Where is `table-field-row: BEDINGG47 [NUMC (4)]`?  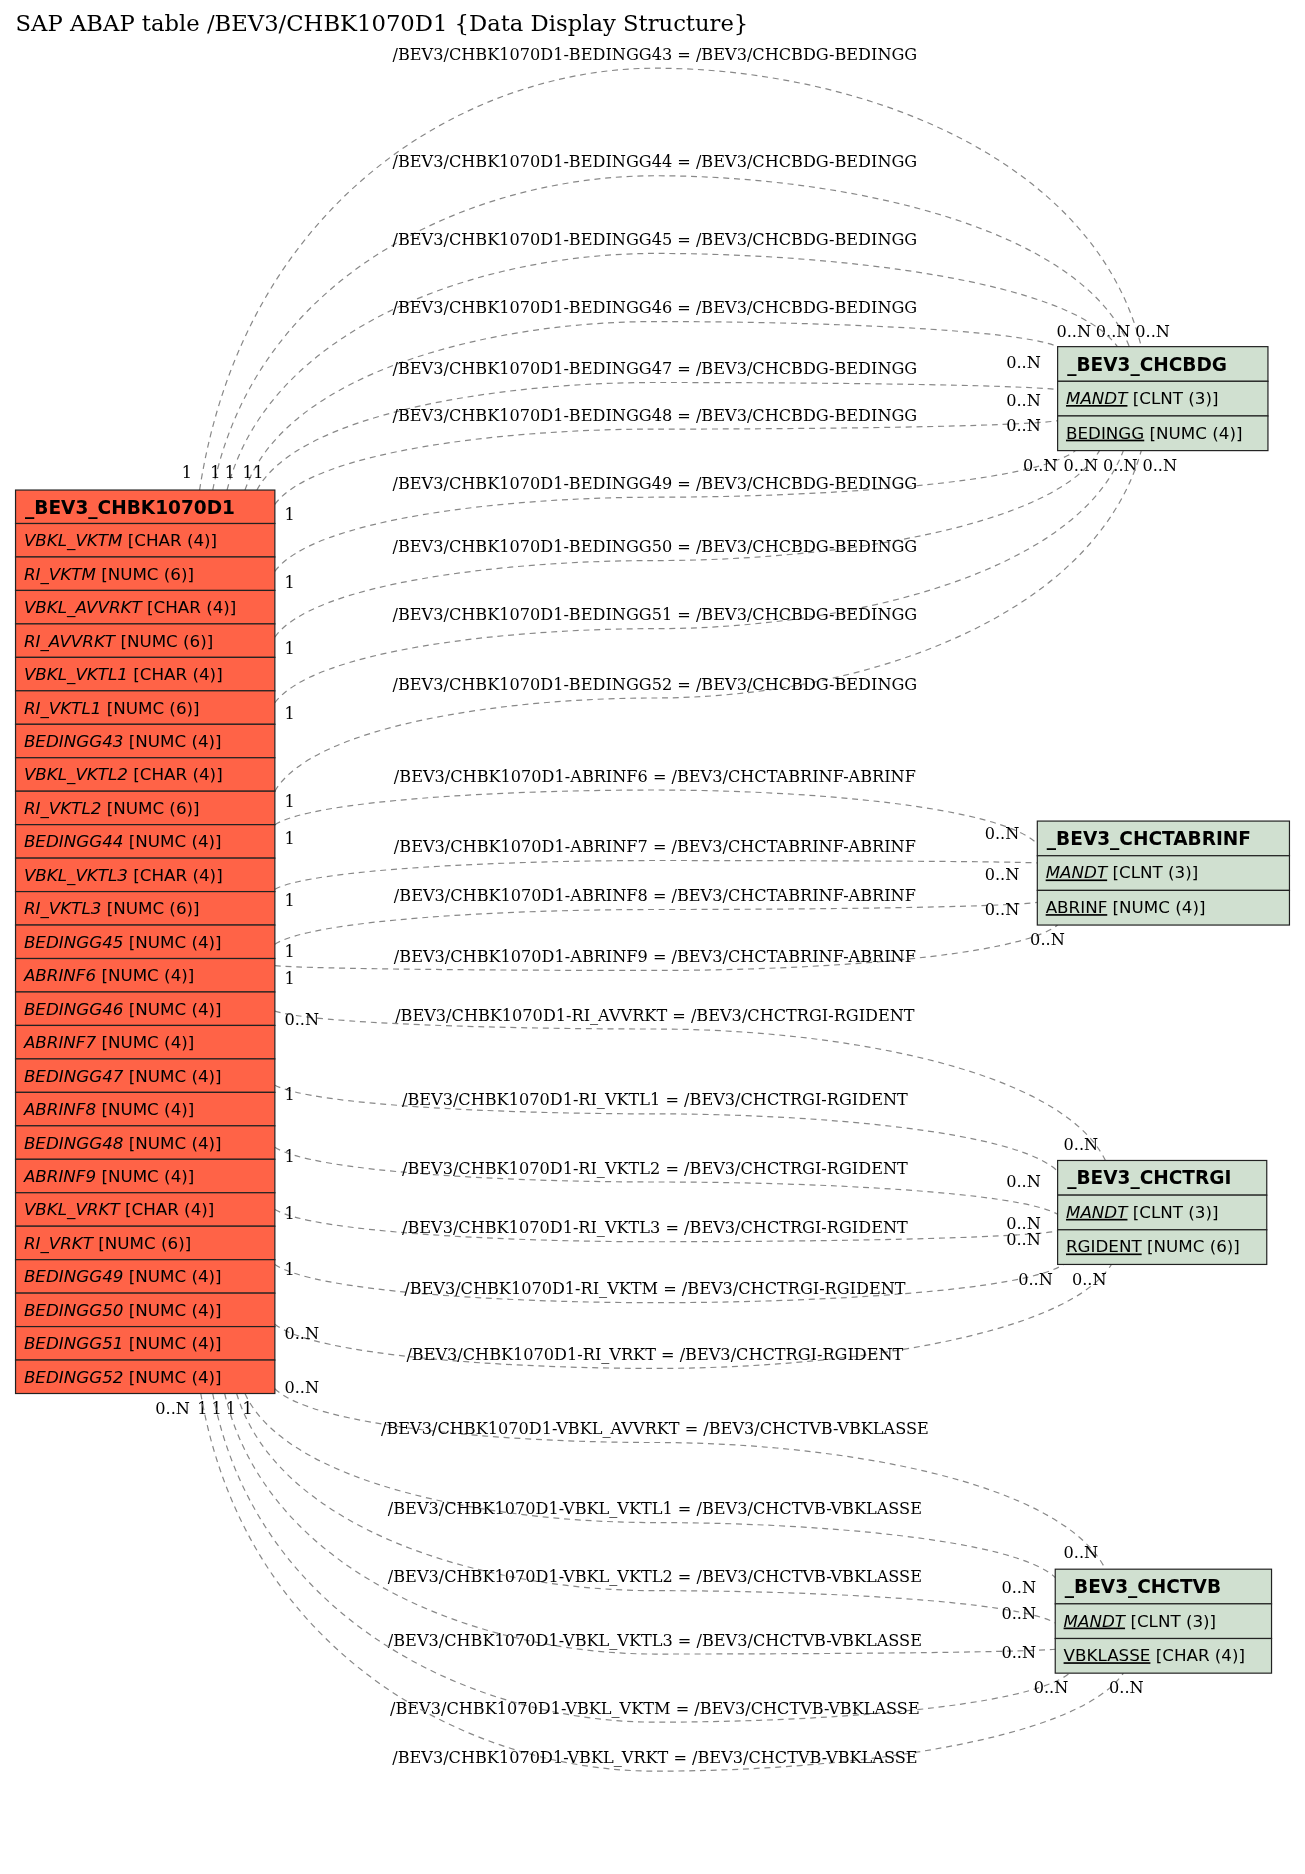
table-field-row: BEDINGG47 [NUMC (4)] is located at coordinates (145, 1075).